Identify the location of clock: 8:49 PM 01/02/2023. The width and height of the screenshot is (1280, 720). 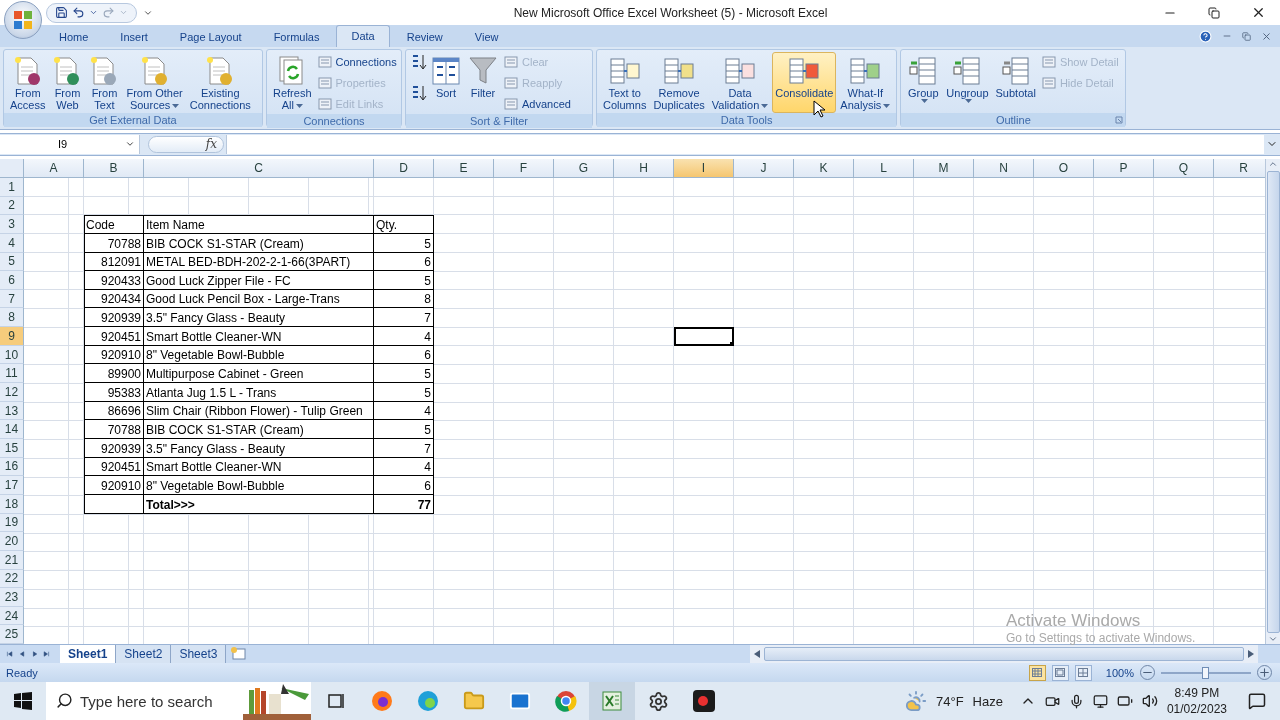
(1196, 701).